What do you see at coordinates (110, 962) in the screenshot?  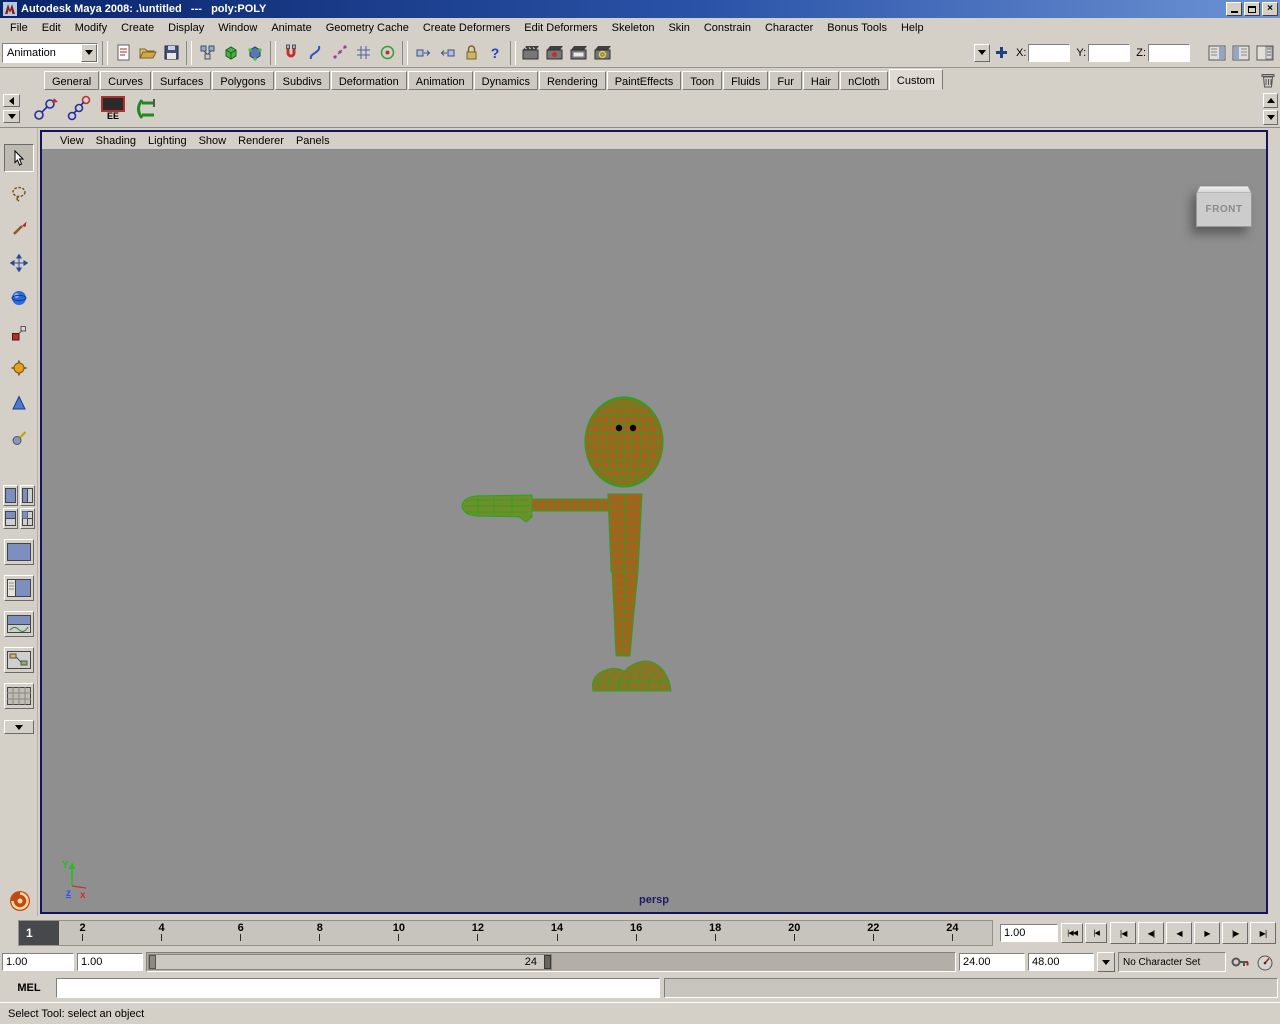 I see `playback-start-input` at bounding box center [110, 962].